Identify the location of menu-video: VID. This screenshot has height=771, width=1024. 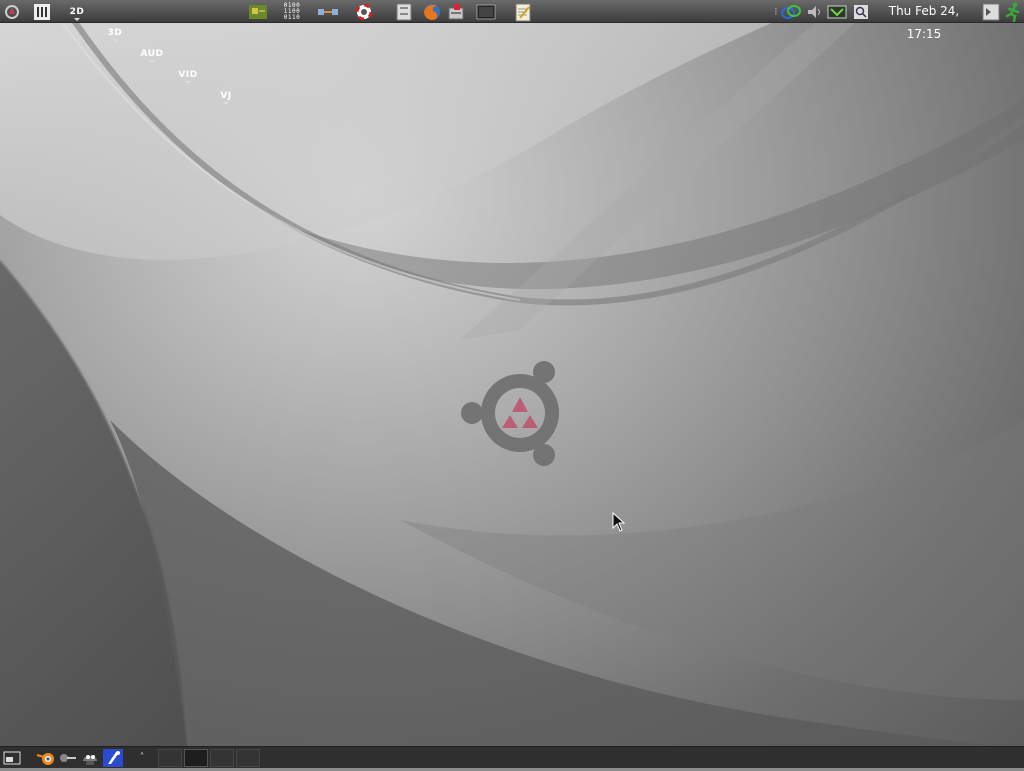
(188, 74).